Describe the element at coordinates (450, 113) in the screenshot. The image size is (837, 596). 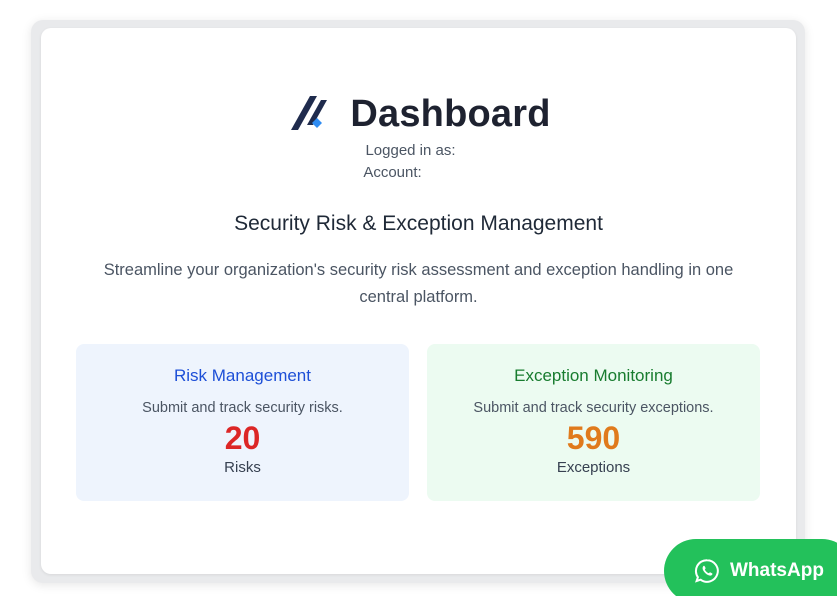
I see `page-title: Dashboard` at that location.